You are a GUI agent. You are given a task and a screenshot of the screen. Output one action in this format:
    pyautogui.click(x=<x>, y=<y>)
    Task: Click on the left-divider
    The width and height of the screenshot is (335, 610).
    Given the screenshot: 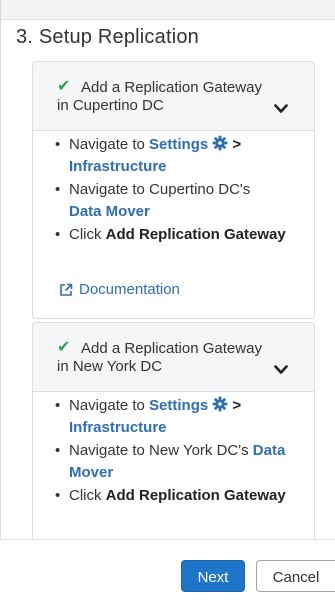 What is the action you would take?
    pyautogui.click(x=0, y=304)
    